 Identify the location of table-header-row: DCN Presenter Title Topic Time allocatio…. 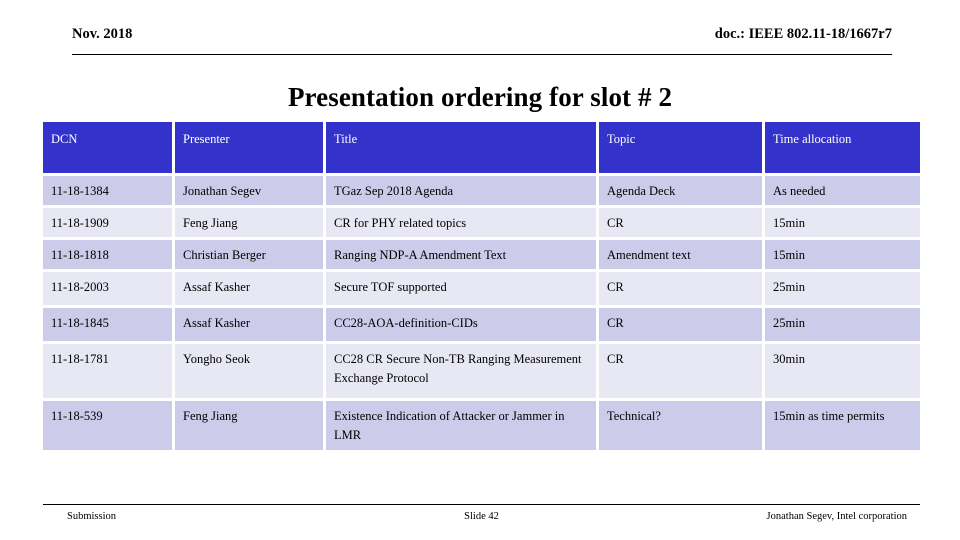
(481, 147).